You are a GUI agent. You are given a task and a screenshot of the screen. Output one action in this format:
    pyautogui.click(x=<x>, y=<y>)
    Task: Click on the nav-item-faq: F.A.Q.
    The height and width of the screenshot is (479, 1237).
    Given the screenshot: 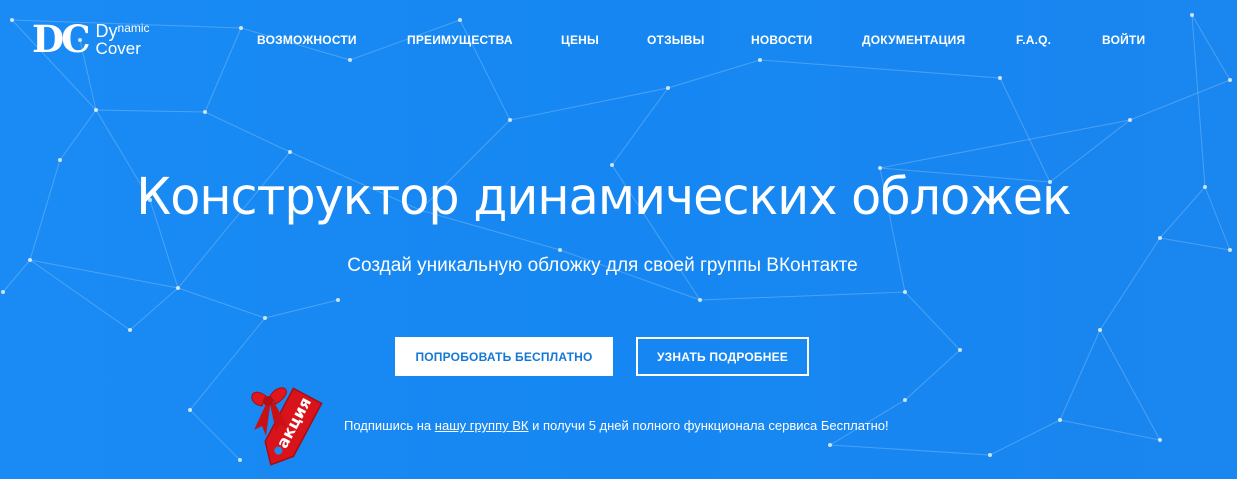 What is the action you would take?
    pyautogui.click(x=1033, y=40)
    